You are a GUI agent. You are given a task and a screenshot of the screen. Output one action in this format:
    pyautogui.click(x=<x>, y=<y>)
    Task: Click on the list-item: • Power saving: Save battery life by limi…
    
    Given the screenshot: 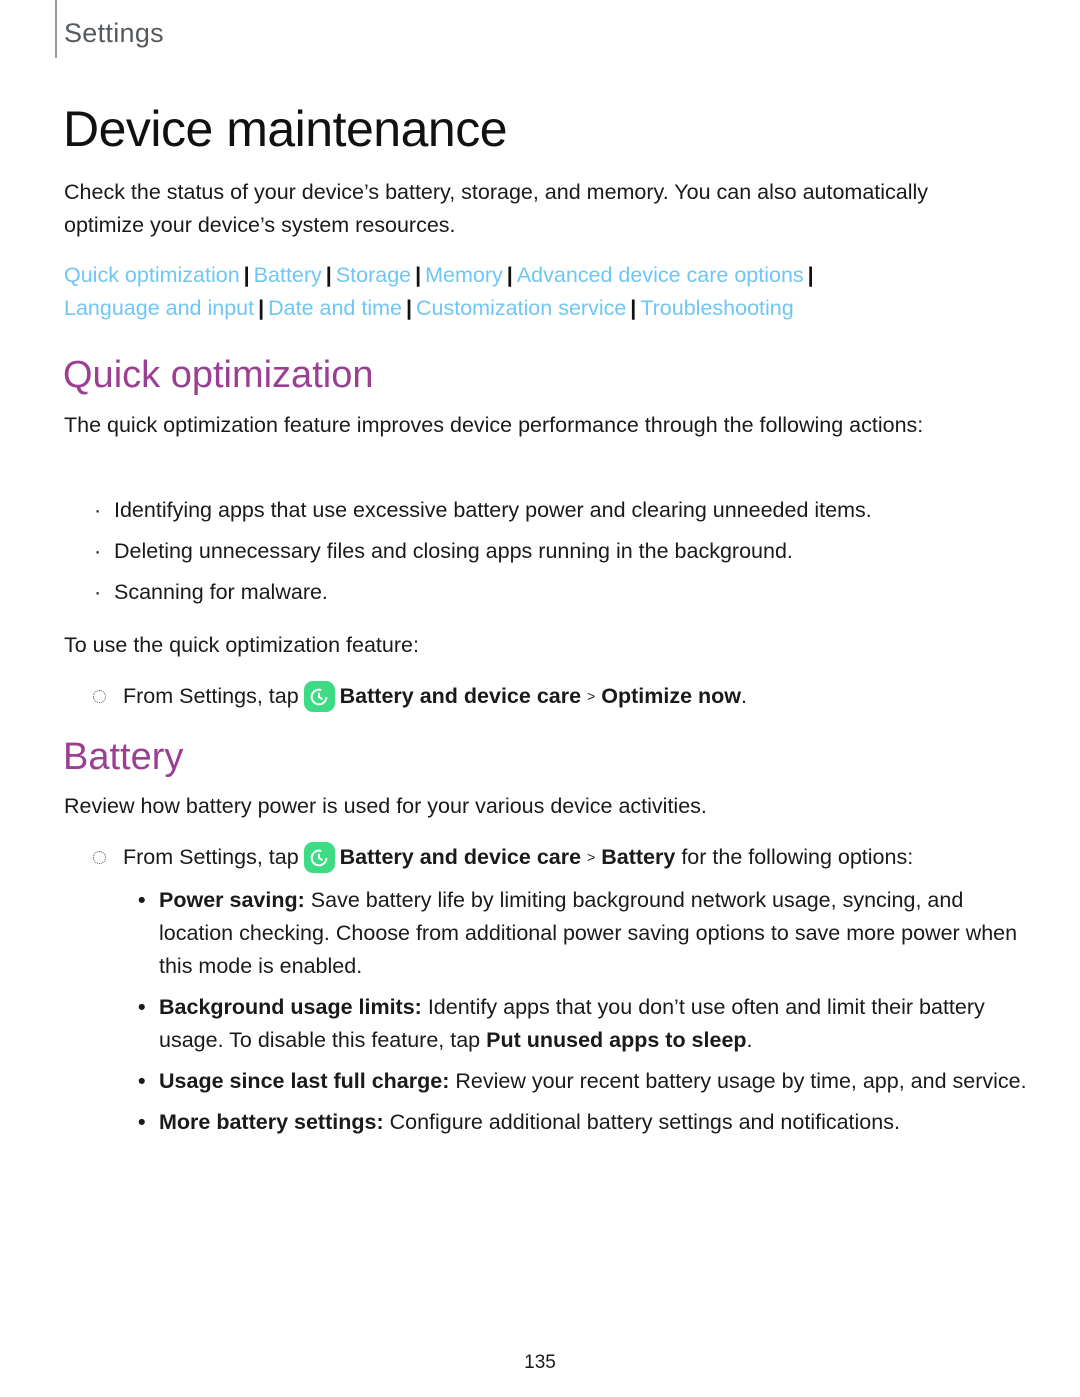 What is the action you would take?
    pyautogui.click(x=583, y=933)
    